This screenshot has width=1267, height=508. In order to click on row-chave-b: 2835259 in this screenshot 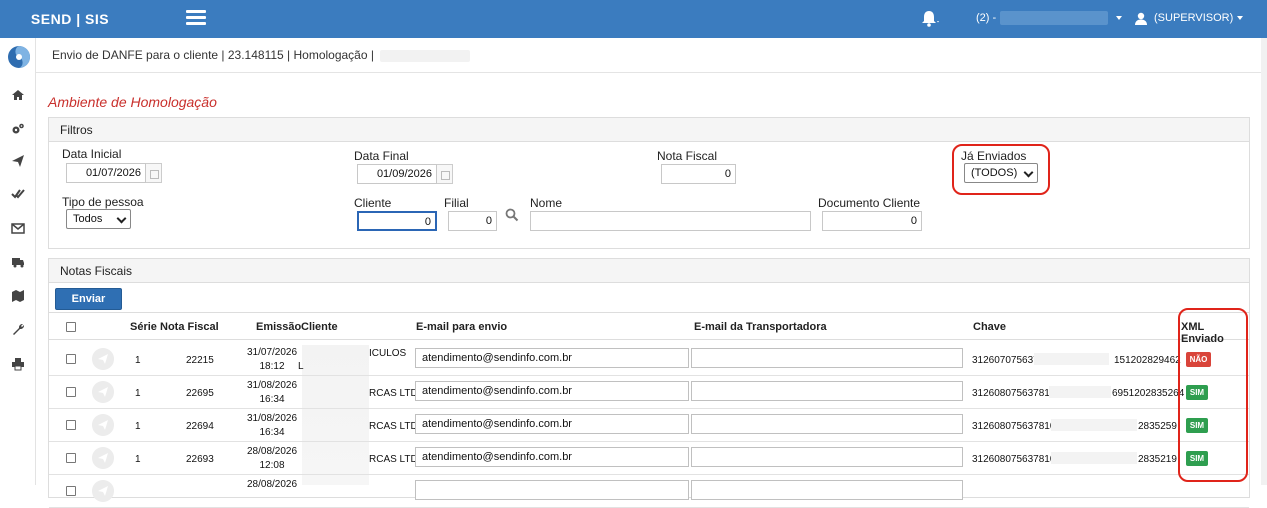, I will do `click(1157, 426)`.